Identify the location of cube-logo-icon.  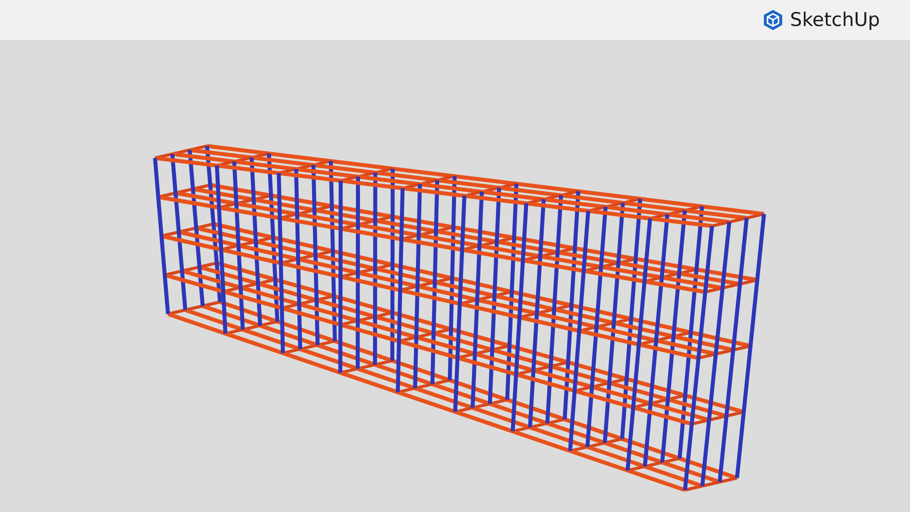
(773, 20).